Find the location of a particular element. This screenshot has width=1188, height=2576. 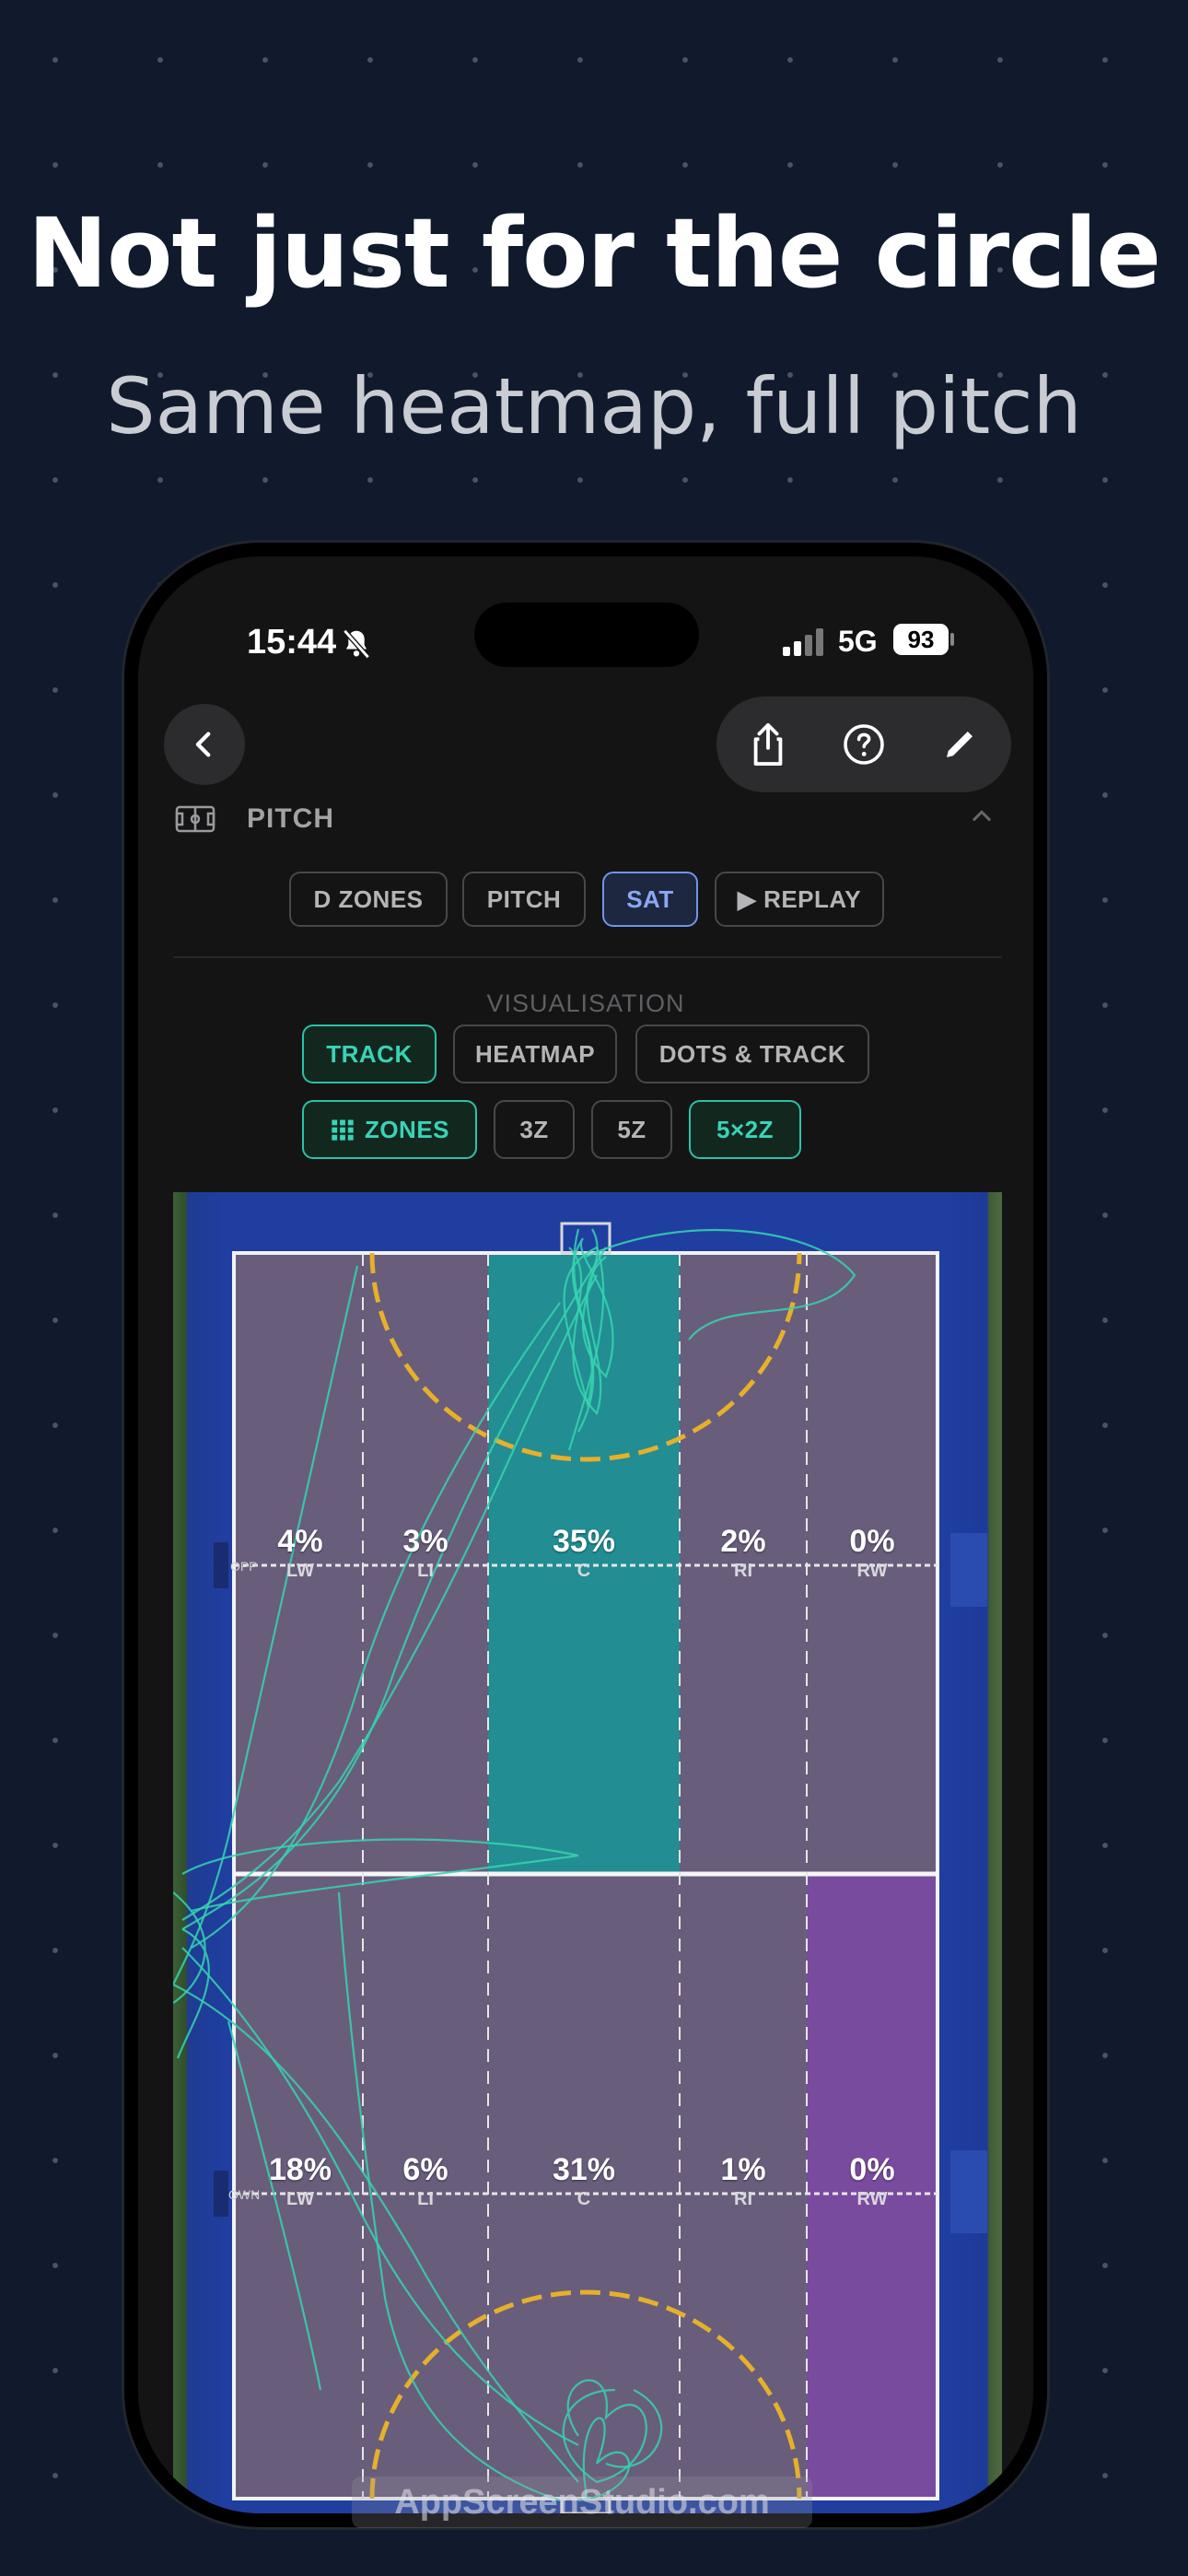

action-toolbar is located at coordinates (863, 744).